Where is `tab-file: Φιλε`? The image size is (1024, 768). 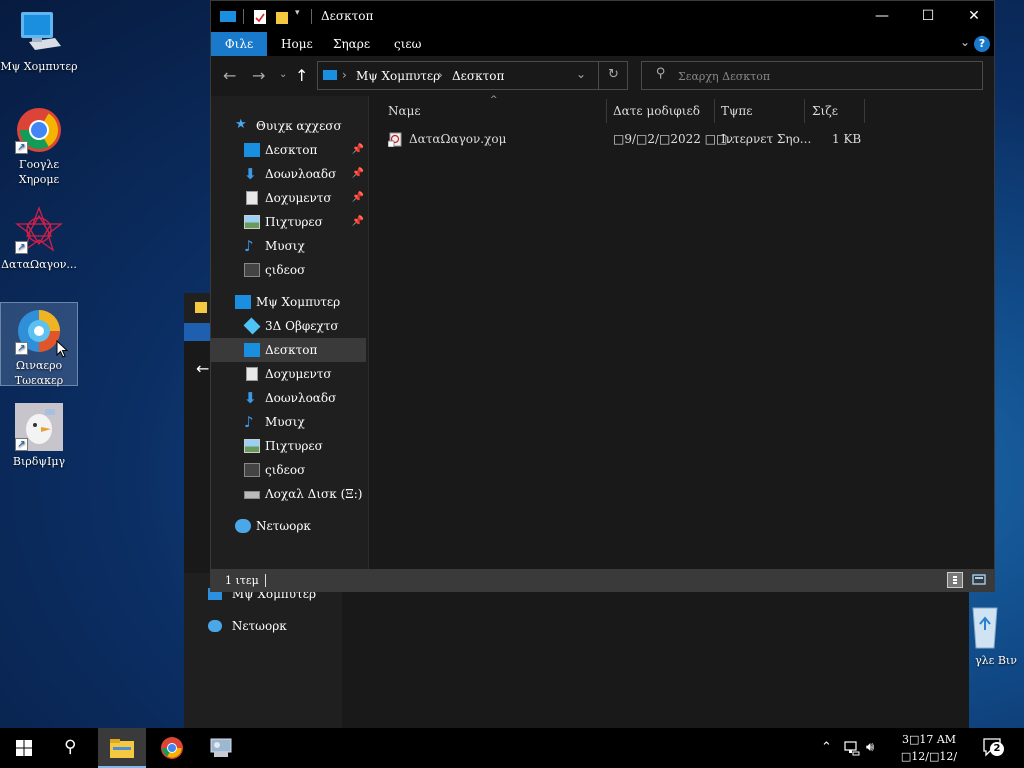 tab-file: Φιλε is located at coordinates (239, 44).